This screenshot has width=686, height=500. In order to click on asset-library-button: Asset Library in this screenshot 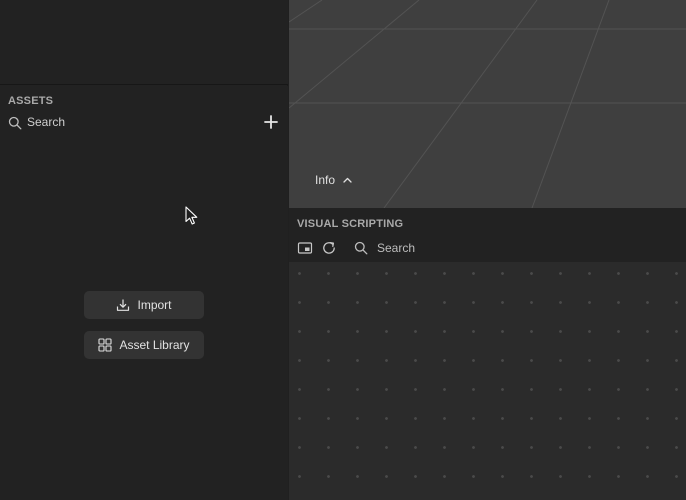, I will do `click(144, 345)`.